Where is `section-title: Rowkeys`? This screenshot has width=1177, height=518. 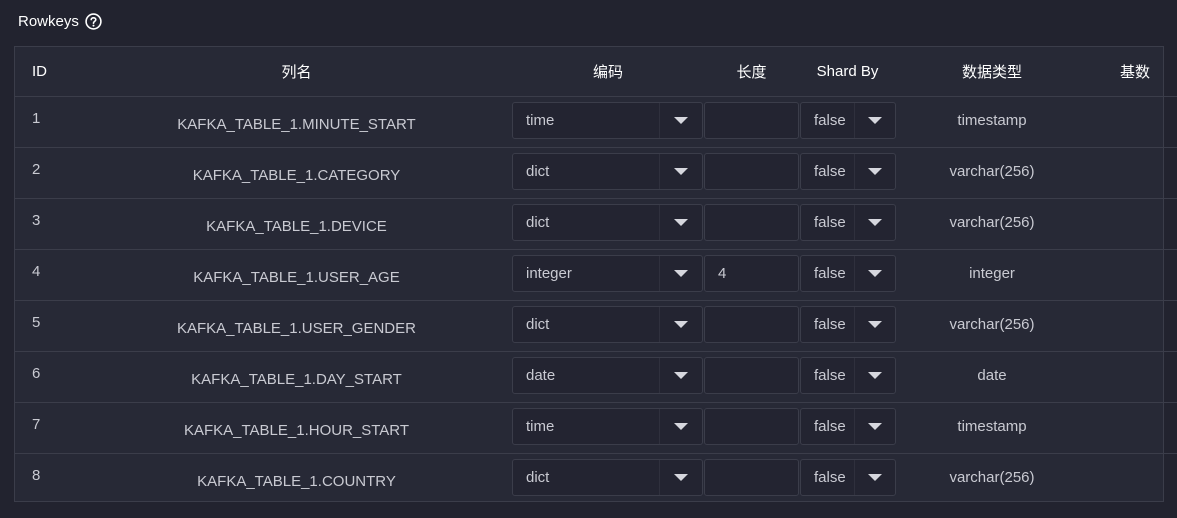 section-title: Rowkeys is located at coordinates (48, 21).